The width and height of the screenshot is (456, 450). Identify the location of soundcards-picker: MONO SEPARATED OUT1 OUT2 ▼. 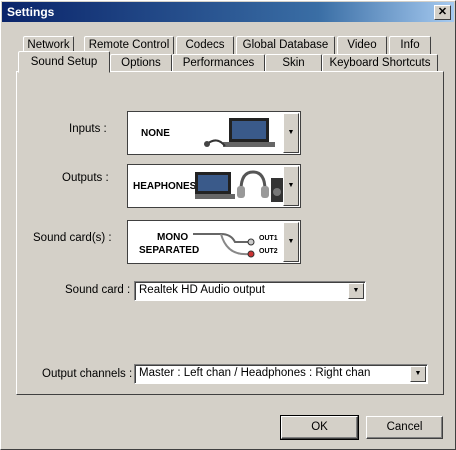
(214, 242).